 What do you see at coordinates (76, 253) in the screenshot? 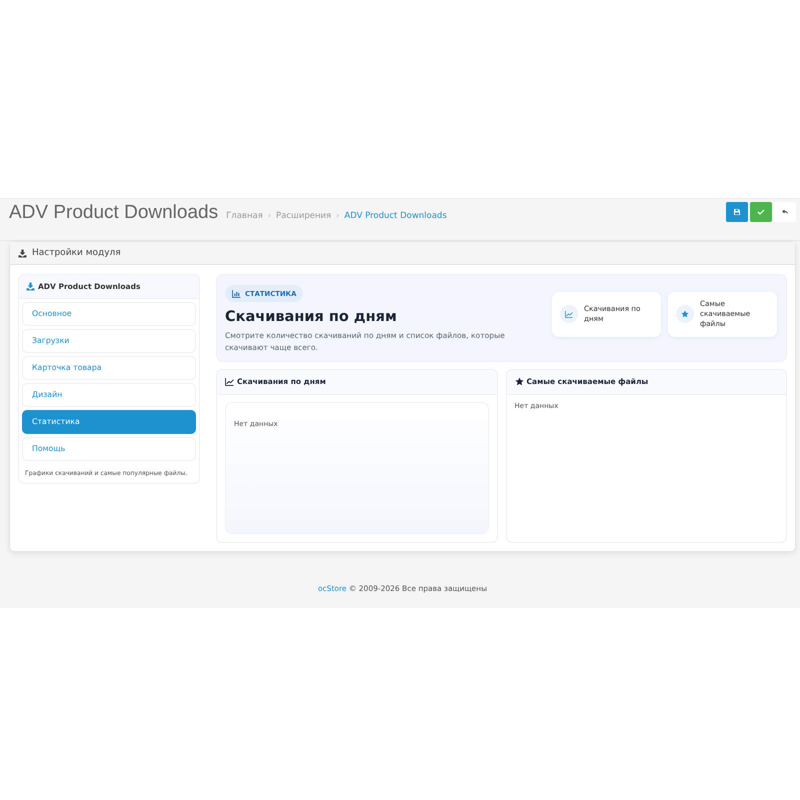
I see `panel-heading-text: Настройки модуля` at bounding box center [76, 253].